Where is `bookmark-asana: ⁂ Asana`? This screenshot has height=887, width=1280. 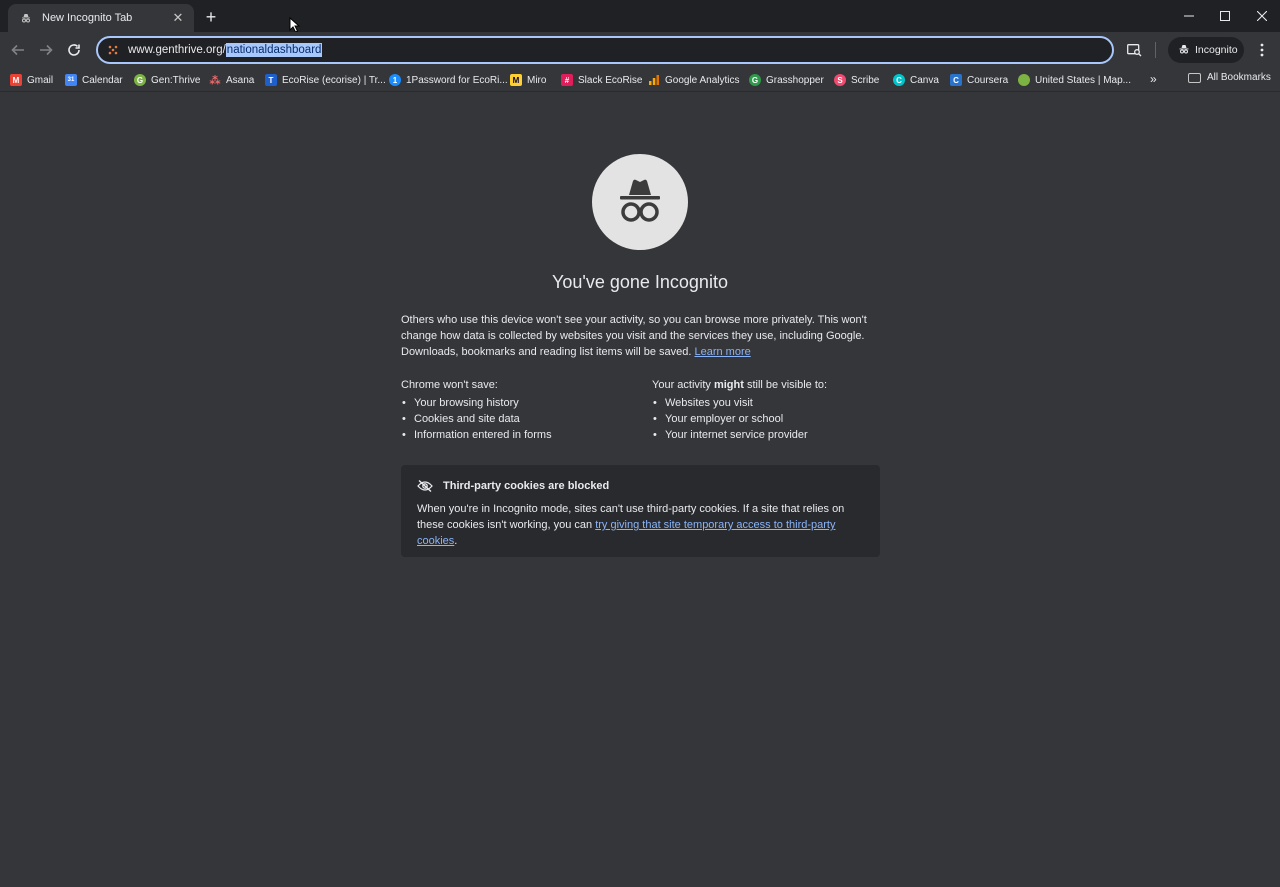 bookmark-asana: ⁂ Asana is located at coordinates (231, 80).